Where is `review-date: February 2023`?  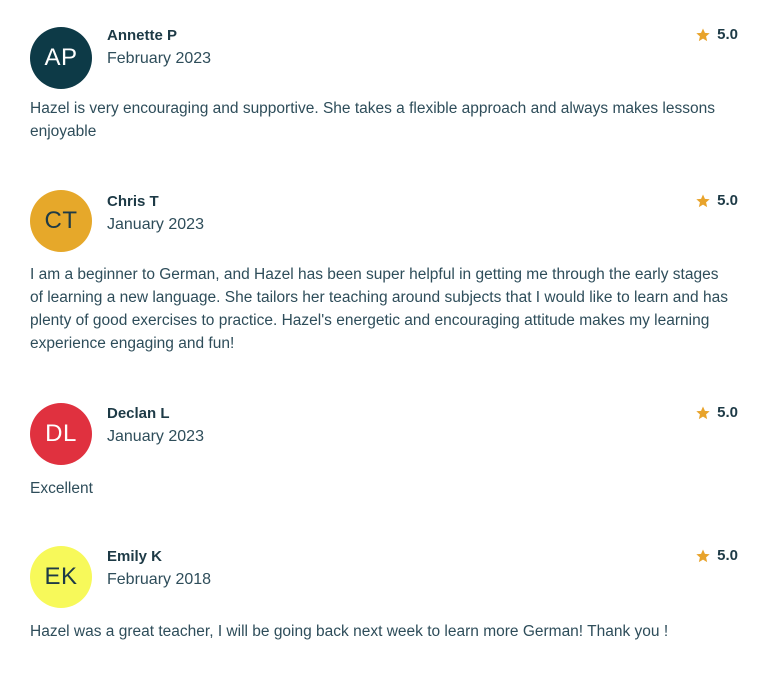
review-date: February 2023 is located at coordinates (159, 58).